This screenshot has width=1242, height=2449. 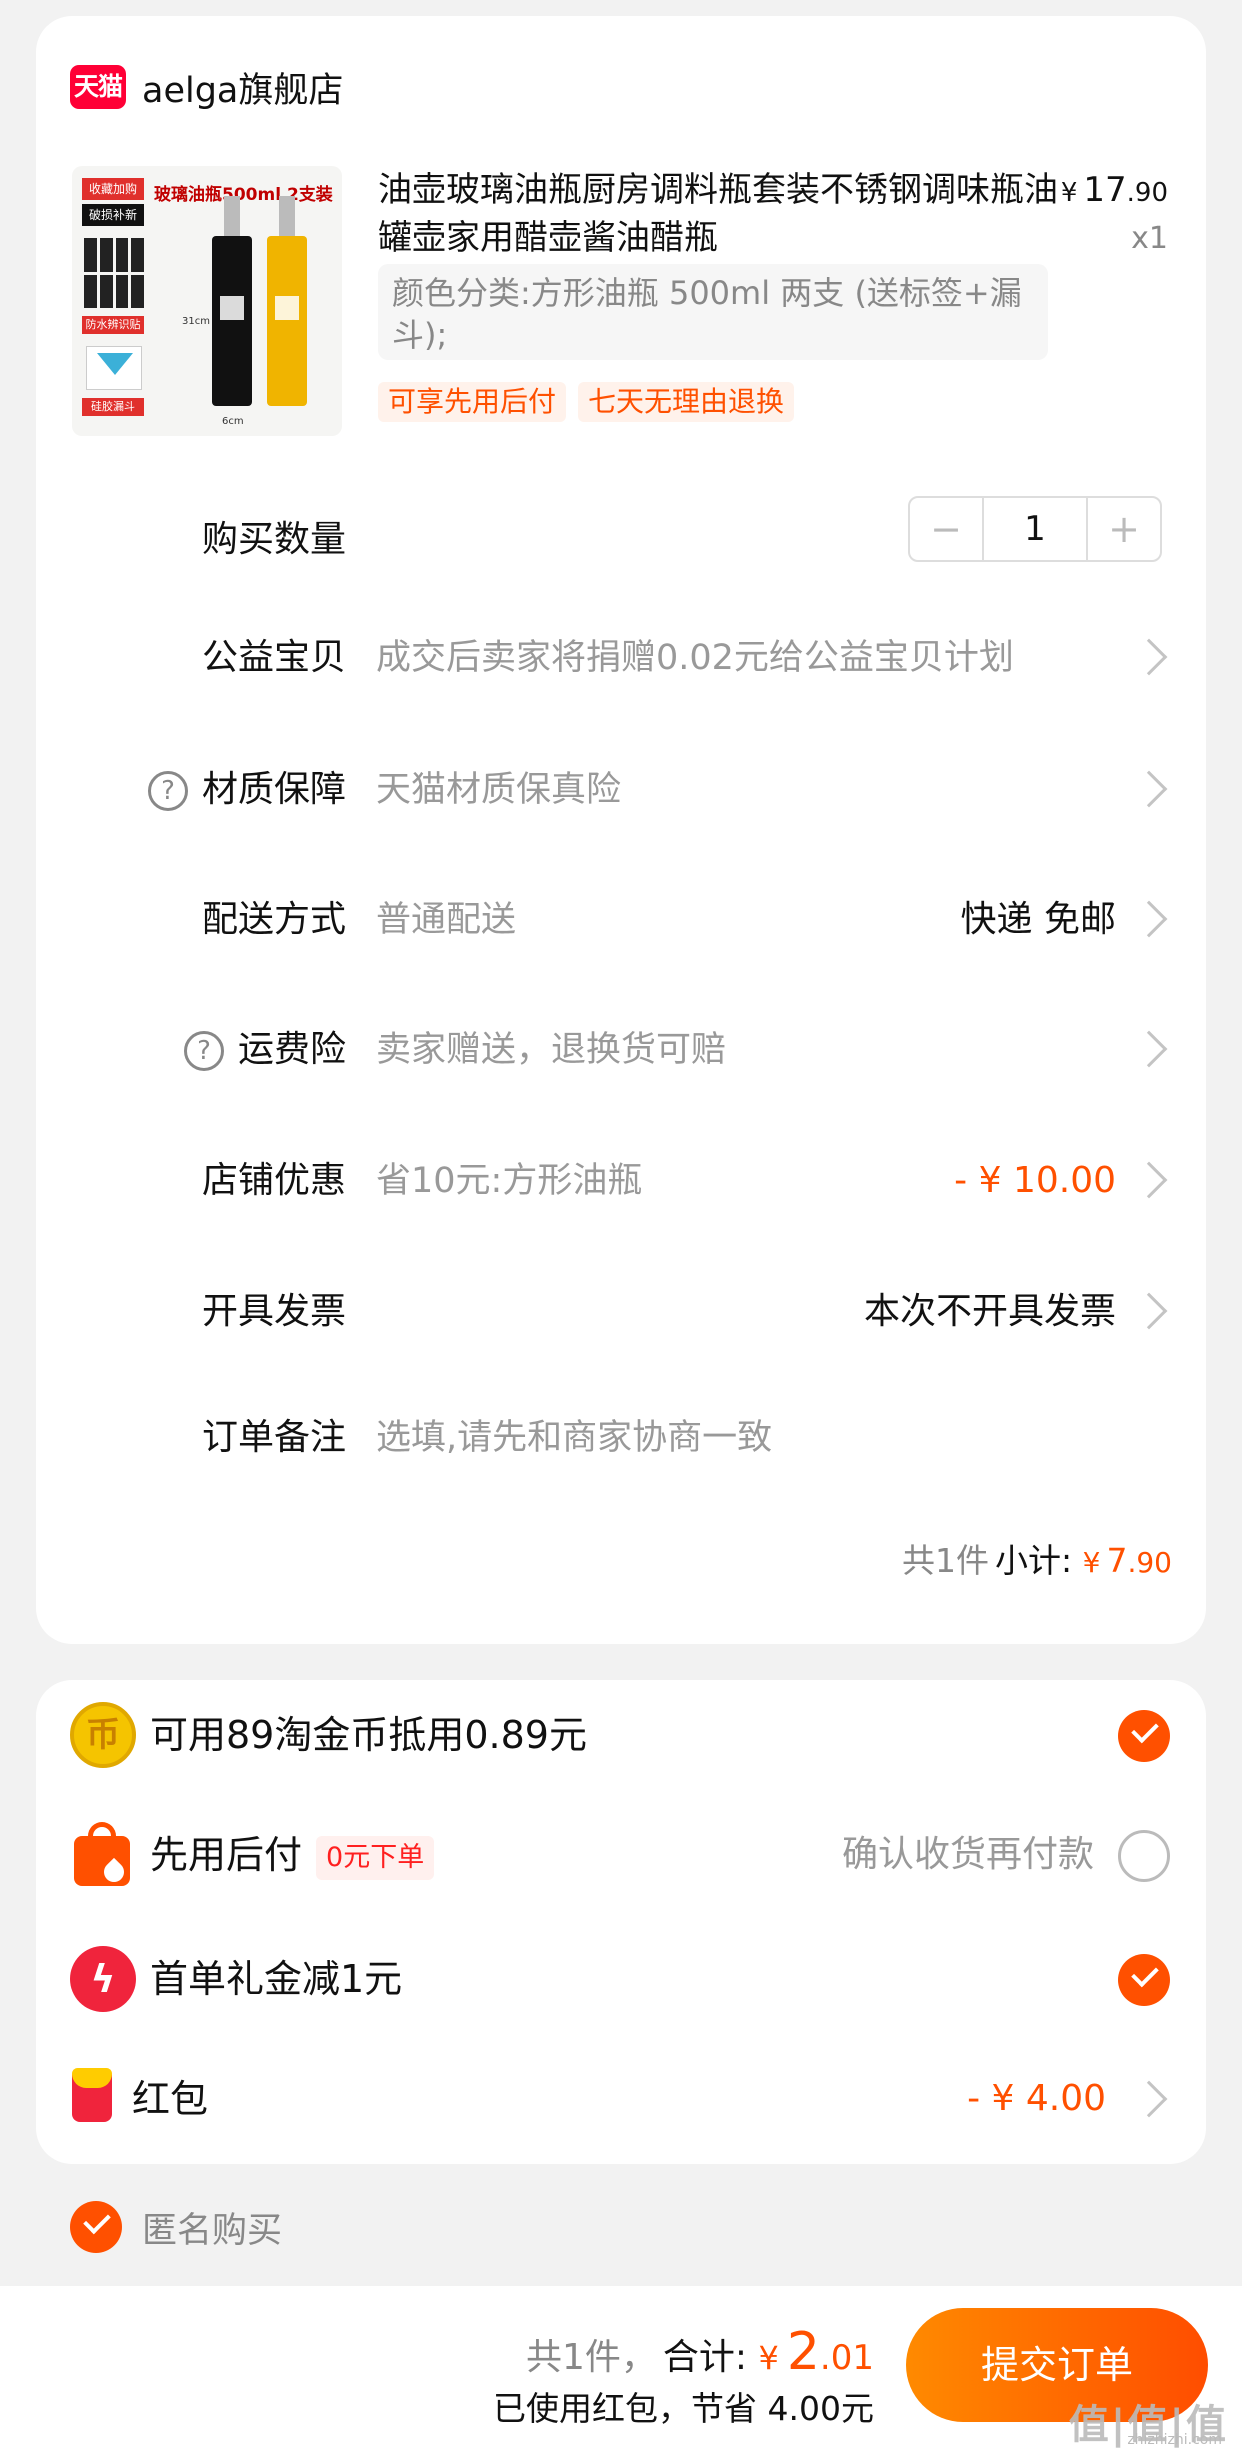 What do you see at coordinates (276, 1979) in the screenshot?
I see `first-order-text: 首单礼金减1元` at bounding box center [276, 1979].